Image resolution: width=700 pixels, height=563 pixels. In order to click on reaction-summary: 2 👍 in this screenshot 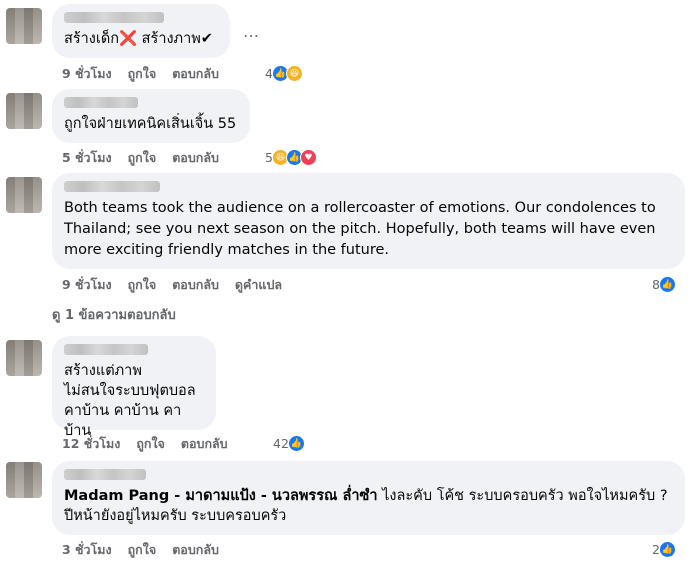, I will do `click(664, 549)`.